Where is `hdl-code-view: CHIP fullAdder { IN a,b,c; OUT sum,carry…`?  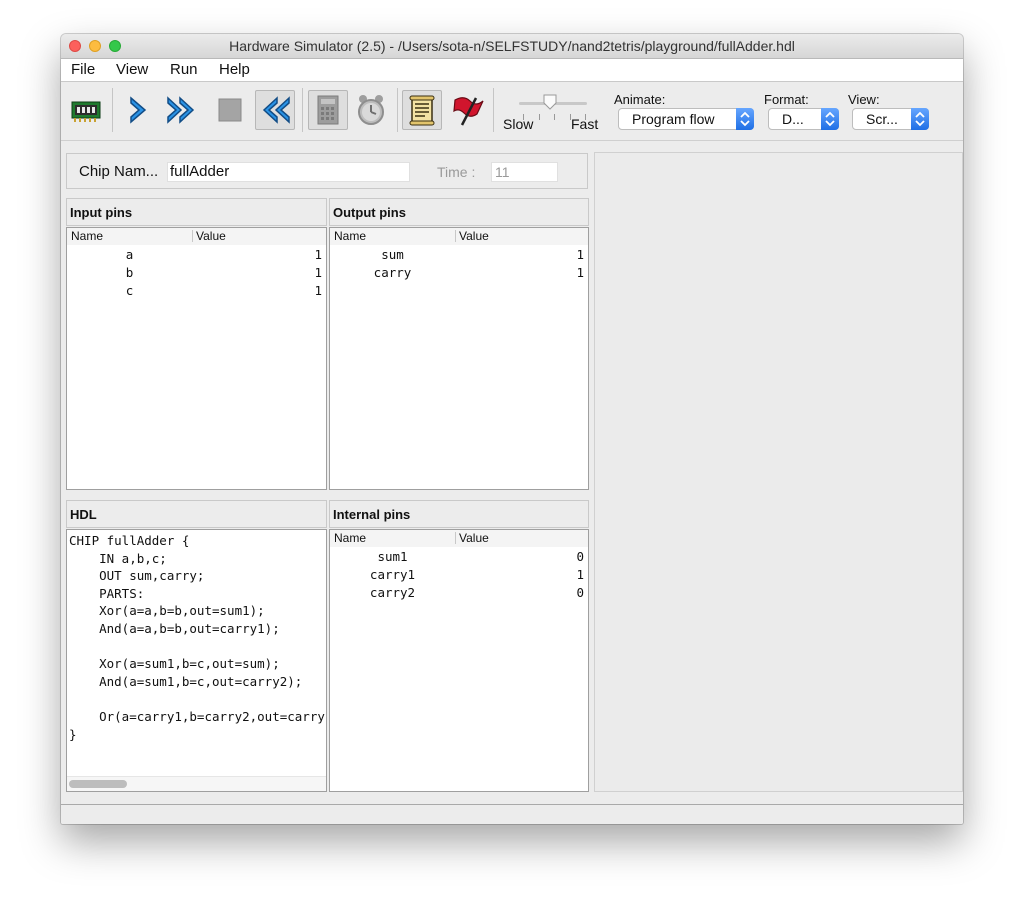
hdl-code-view: CHIP fullAdder { IN a,b,c; OUT sum,carry… is located at coordinates (196, 660).